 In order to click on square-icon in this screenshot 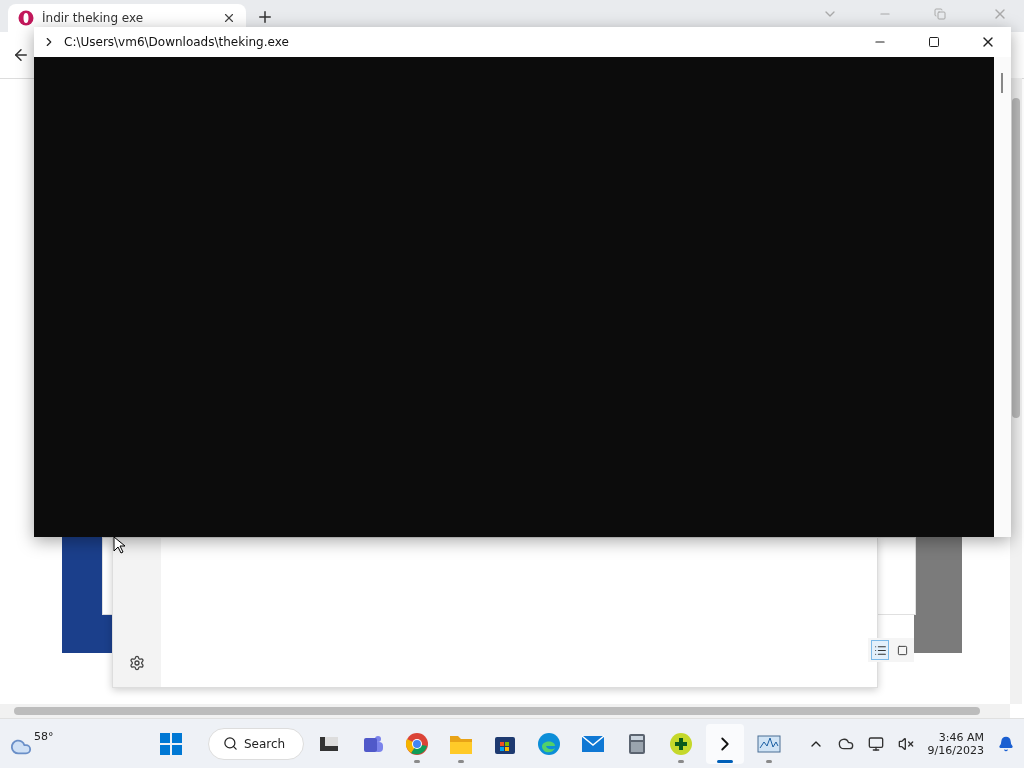, I will do `click(902, 650)`.